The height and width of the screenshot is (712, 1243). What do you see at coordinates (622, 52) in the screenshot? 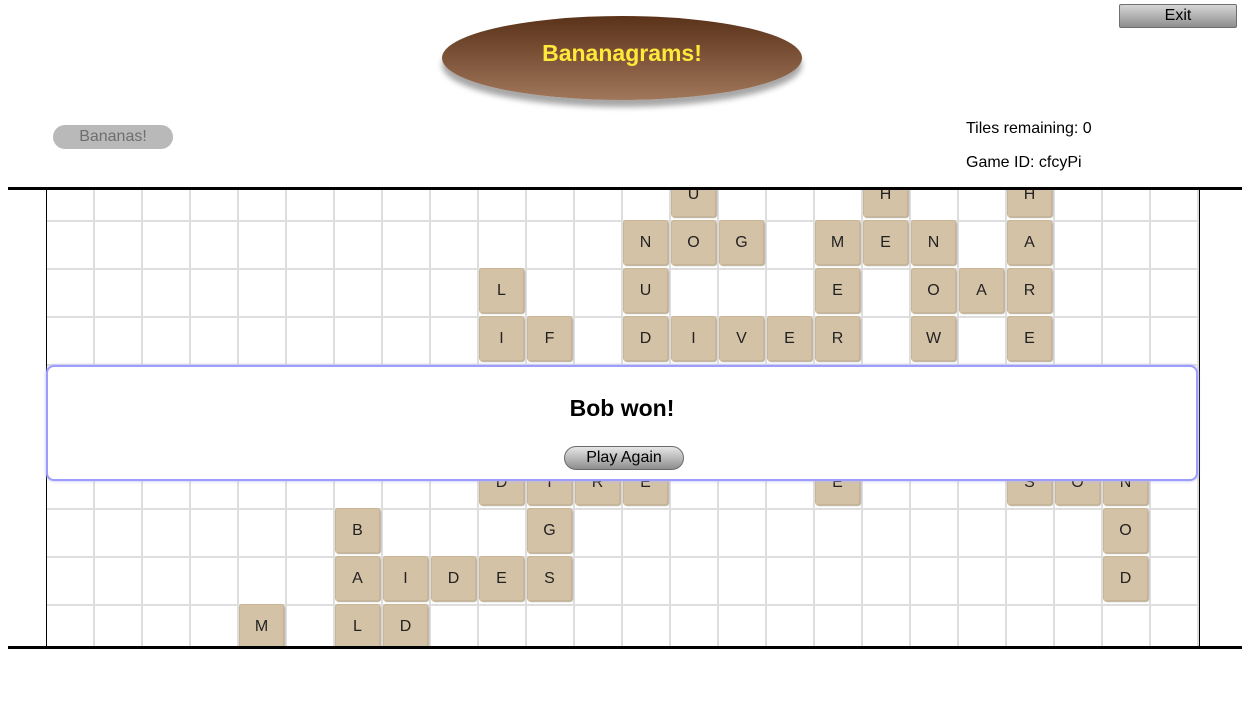
I see `game-title: Bananagrams!` at bounding box center [622, 52].